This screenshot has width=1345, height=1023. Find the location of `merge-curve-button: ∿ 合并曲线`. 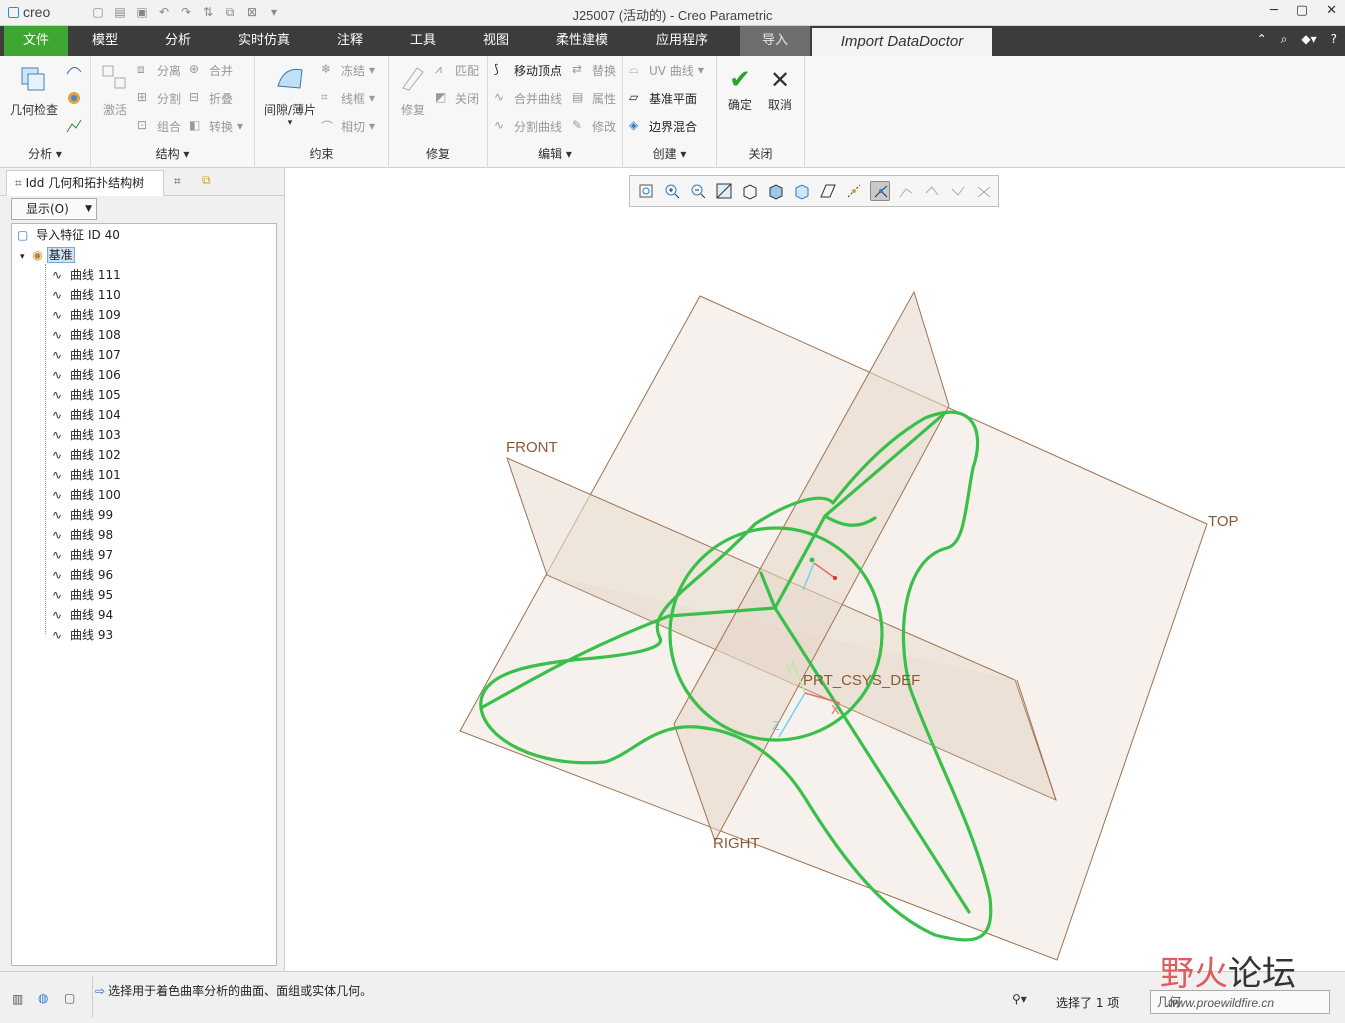

merge-curve-button: ∿ 合并曲线 is located at coordinates (528, 98).